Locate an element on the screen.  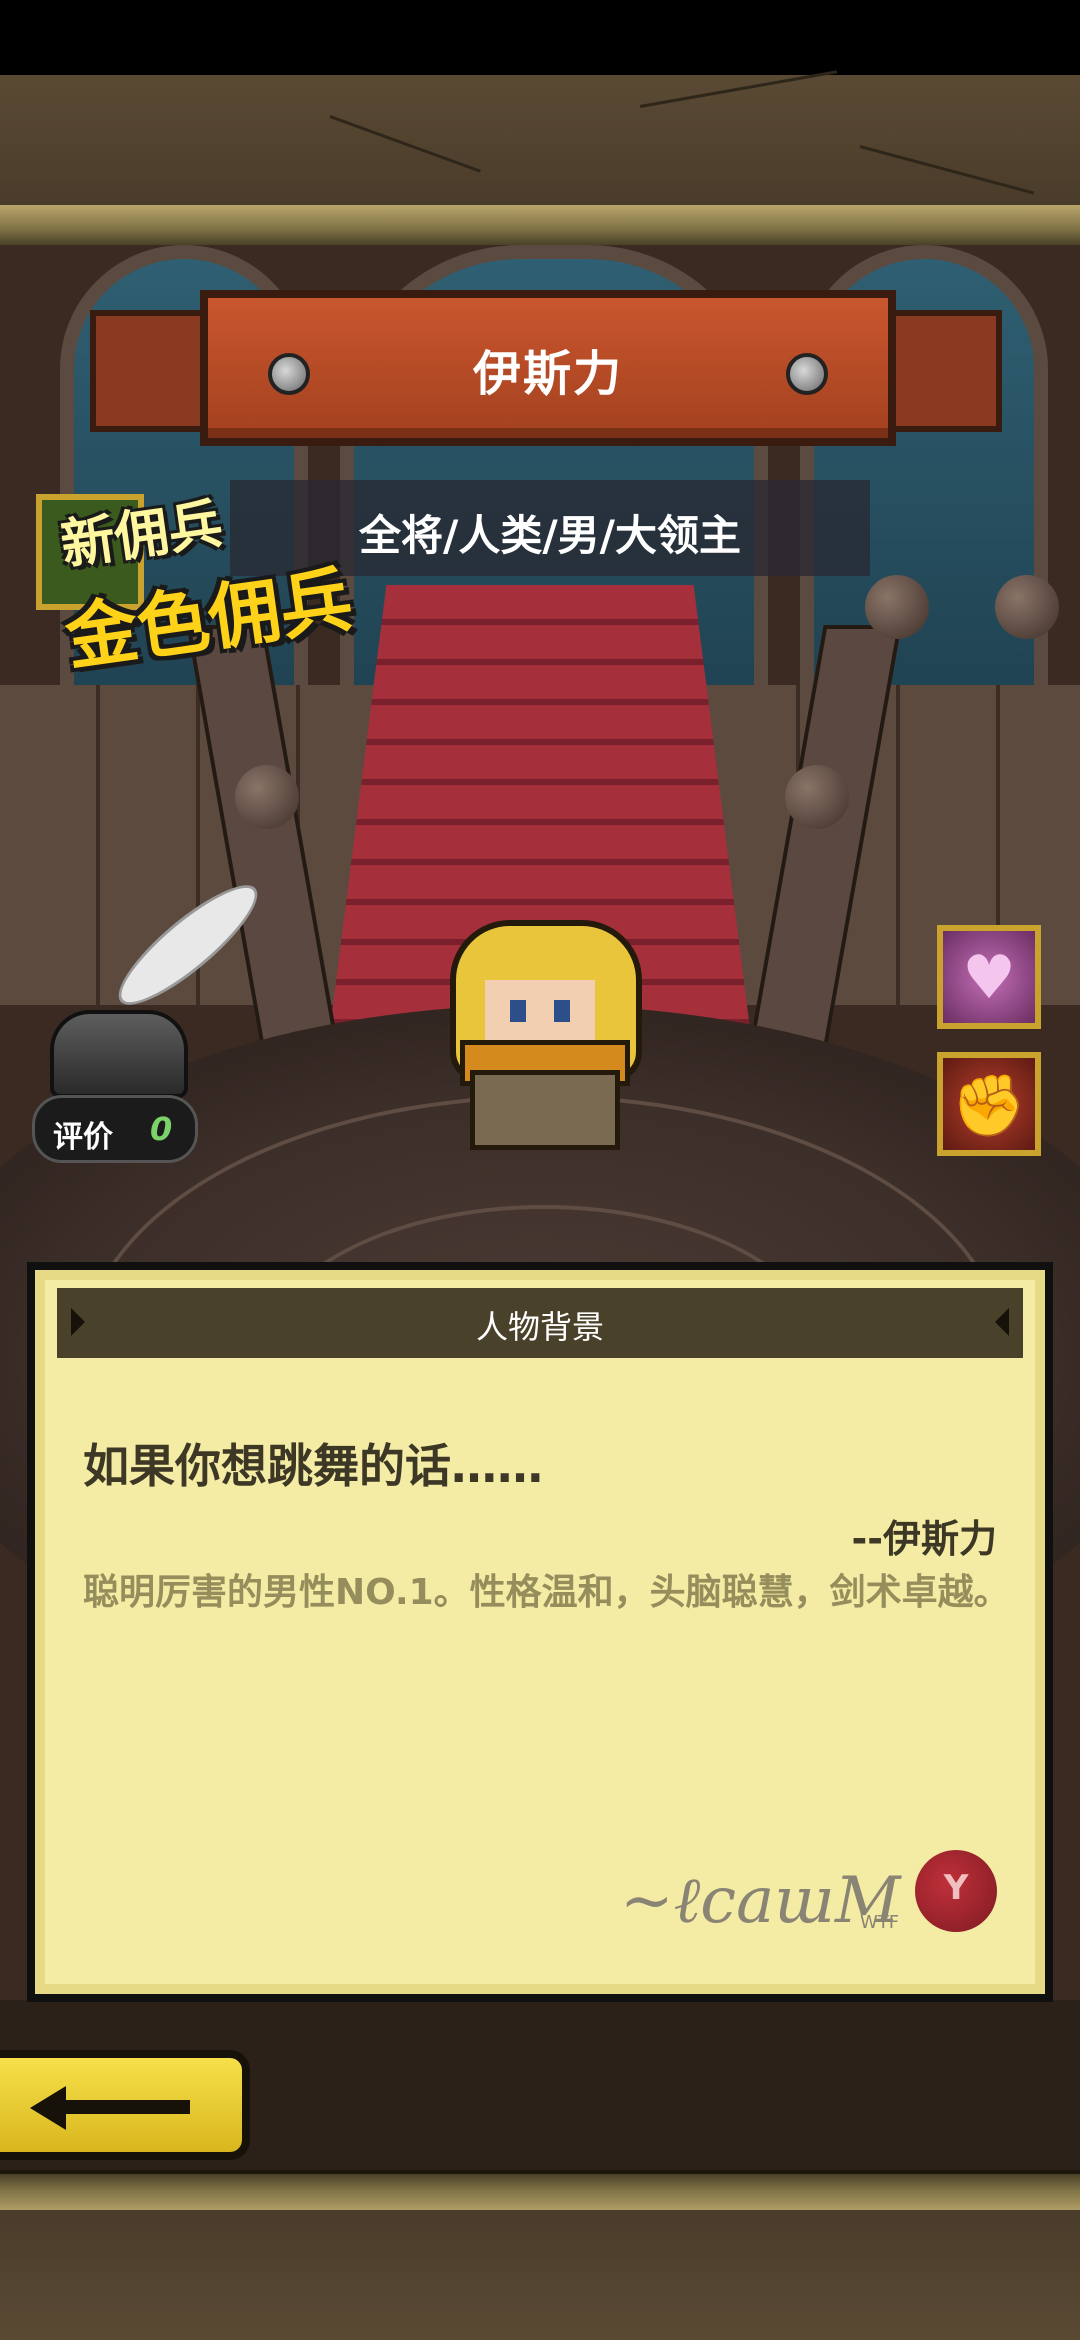
status-bar is located at coordinates (540, 37).